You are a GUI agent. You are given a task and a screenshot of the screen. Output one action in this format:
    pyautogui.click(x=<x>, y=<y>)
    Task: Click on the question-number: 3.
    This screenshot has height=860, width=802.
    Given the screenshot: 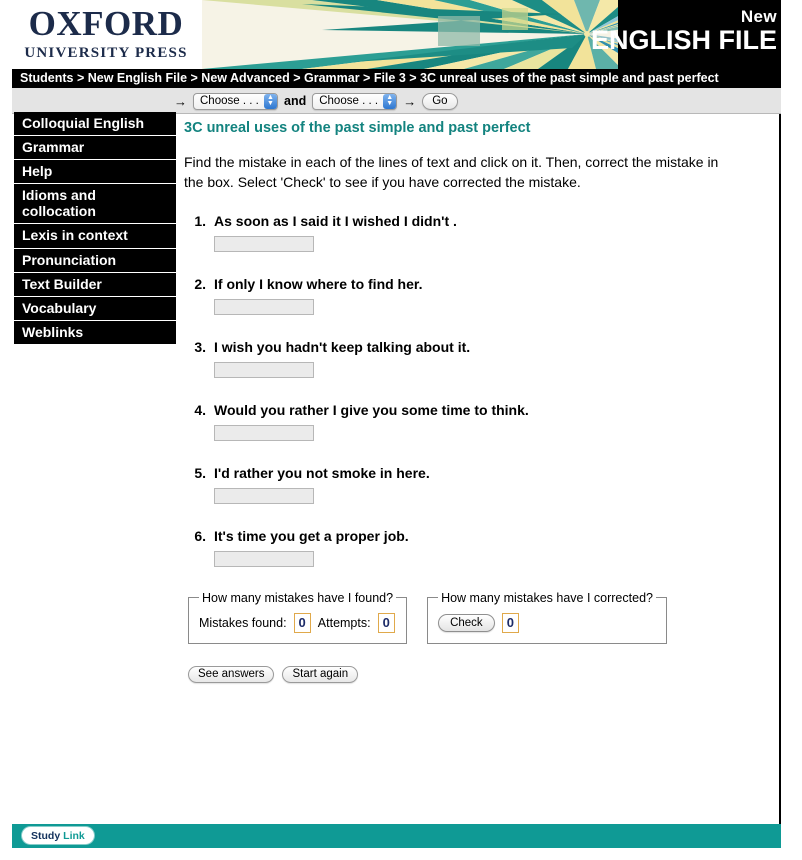 What is the action you would take?
    pyautogui.click(x=200, y=346)
    